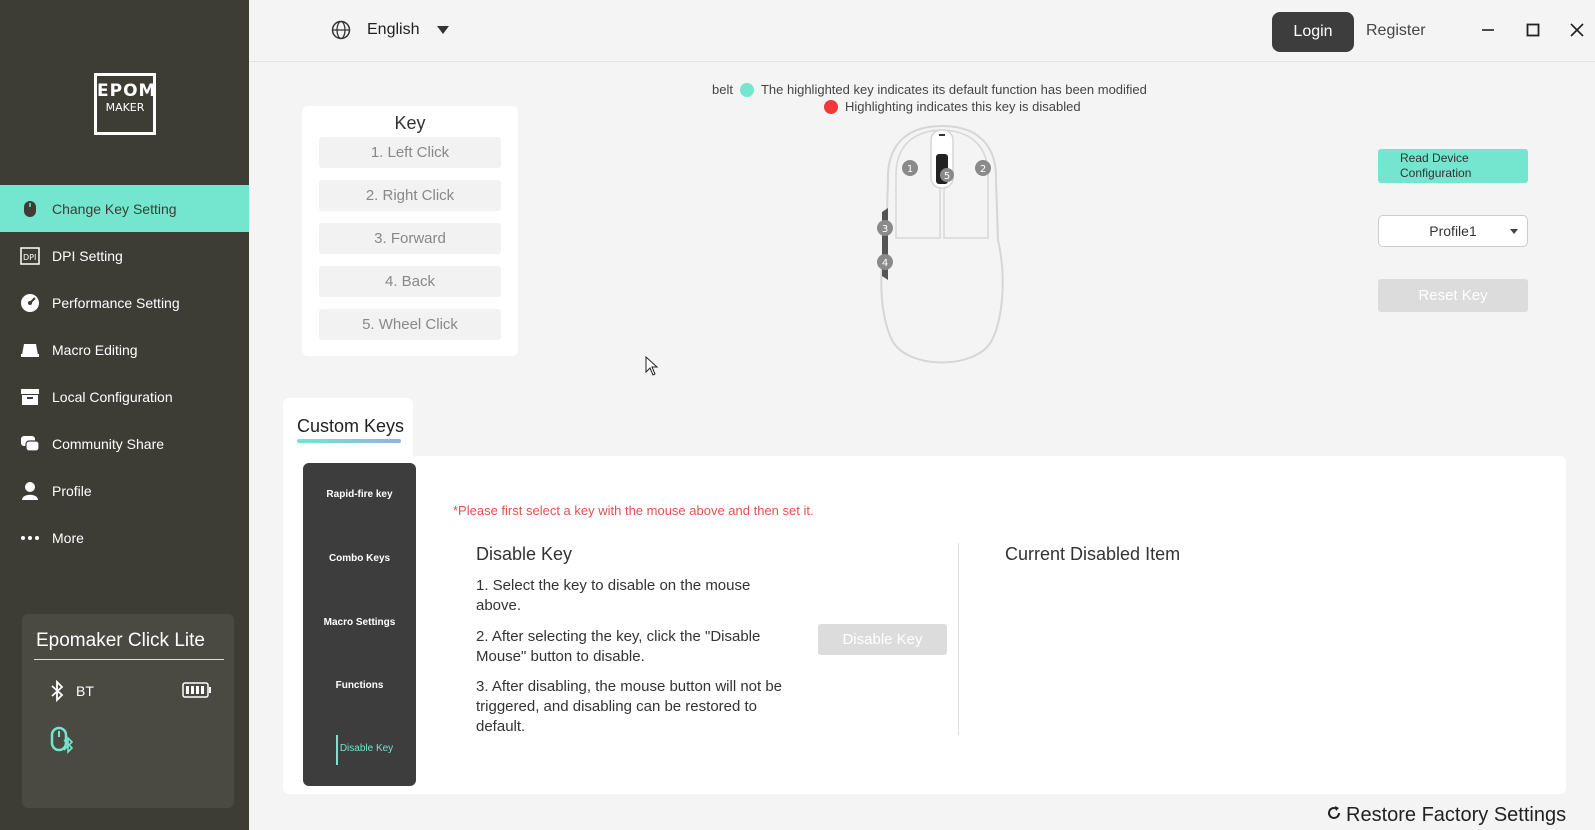  I want to click on refresh-icon, so click(1334, 815).